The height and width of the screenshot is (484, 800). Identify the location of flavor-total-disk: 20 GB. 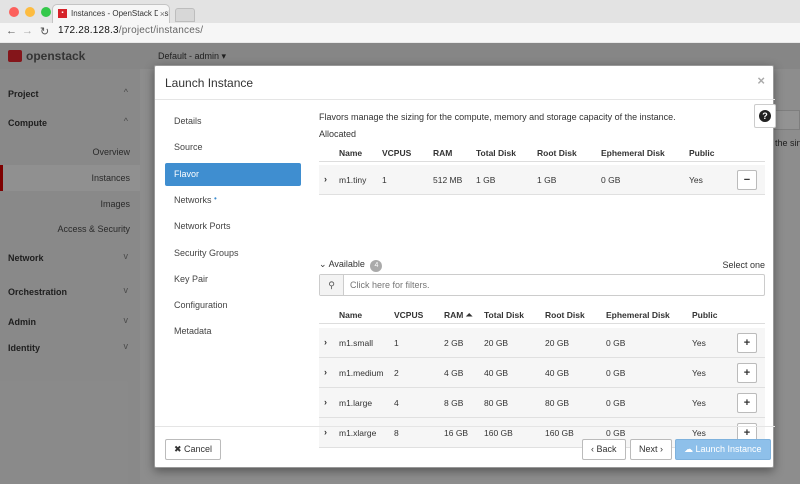
(496, 343).